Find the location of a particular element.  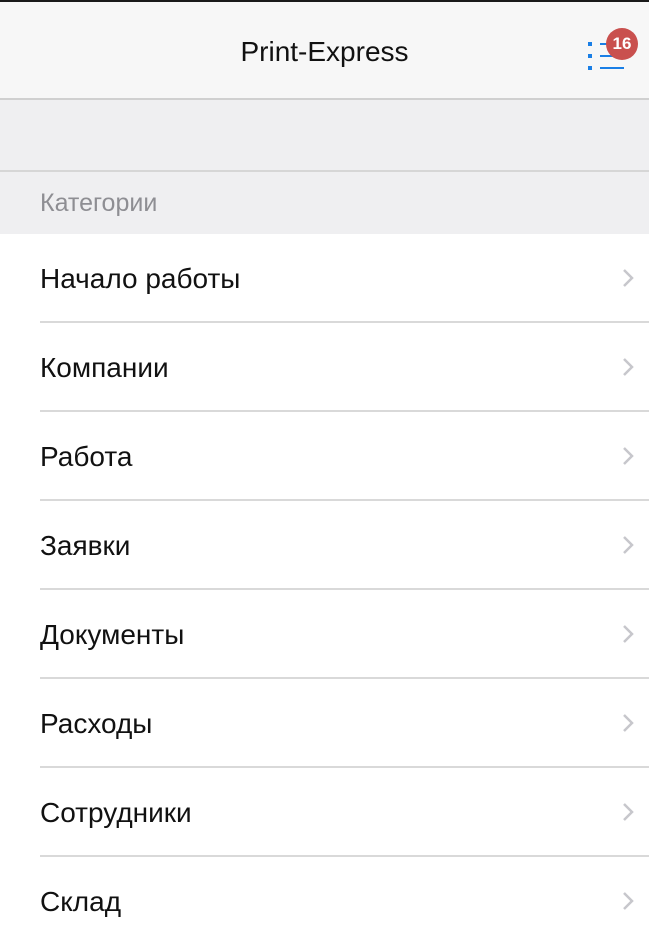

list-item-label: Заявки is located at coordinates (85, 545).